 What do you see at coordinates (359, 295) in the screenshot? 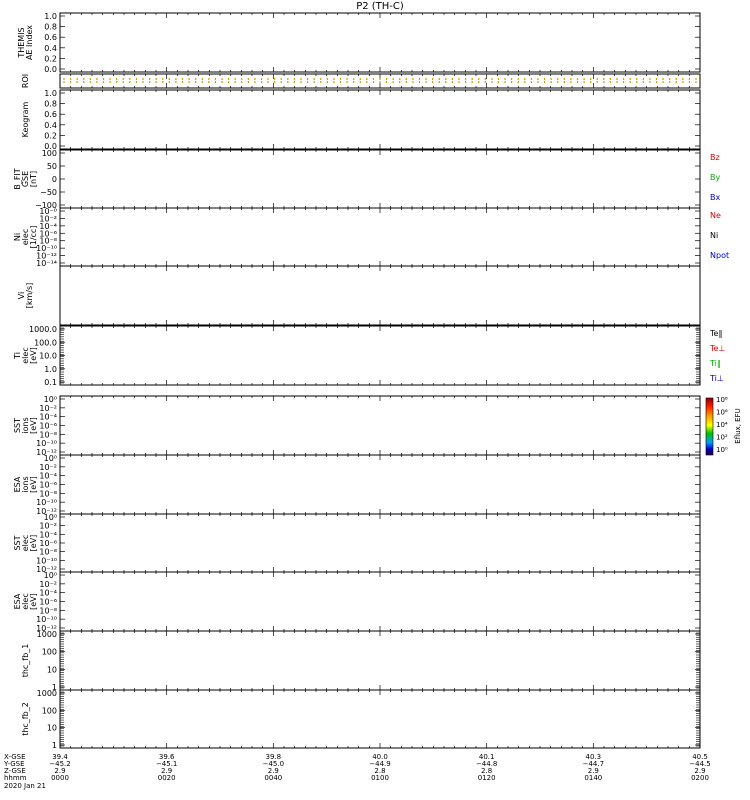
I see `panel-vi: Vi [km/s]` at bounding box center [359, 295].